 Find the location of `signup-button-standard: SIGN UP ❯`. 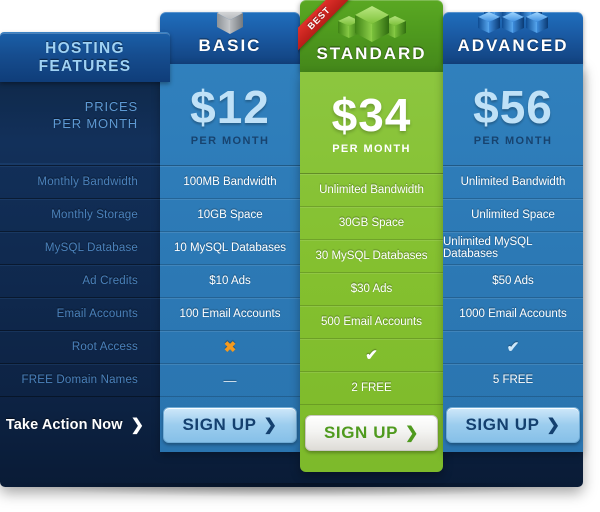

signup-button-standard: SIGN UP ❯ is located at coordinates (371, 433).